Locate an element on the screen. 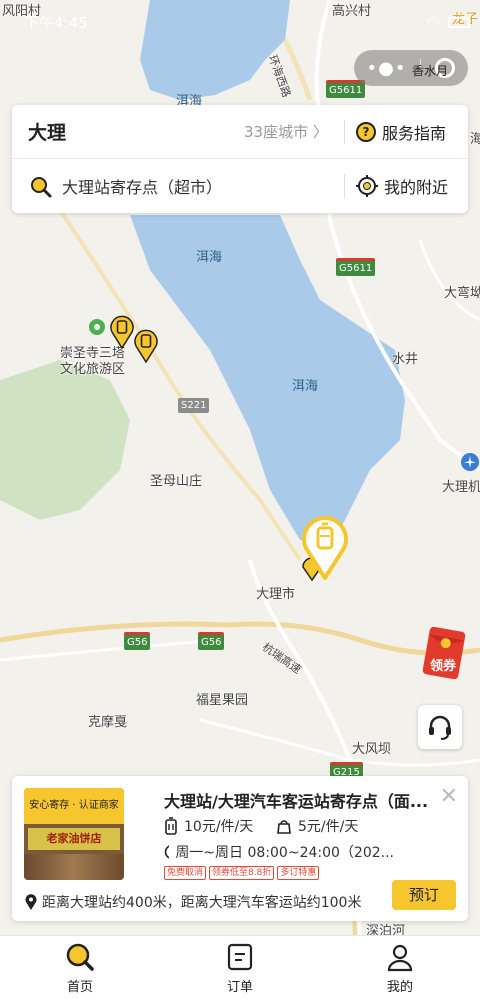 The width and height of the screenshot is (480, 999). capsule-share-label: 香水月 is located at coordinates (430, 71).